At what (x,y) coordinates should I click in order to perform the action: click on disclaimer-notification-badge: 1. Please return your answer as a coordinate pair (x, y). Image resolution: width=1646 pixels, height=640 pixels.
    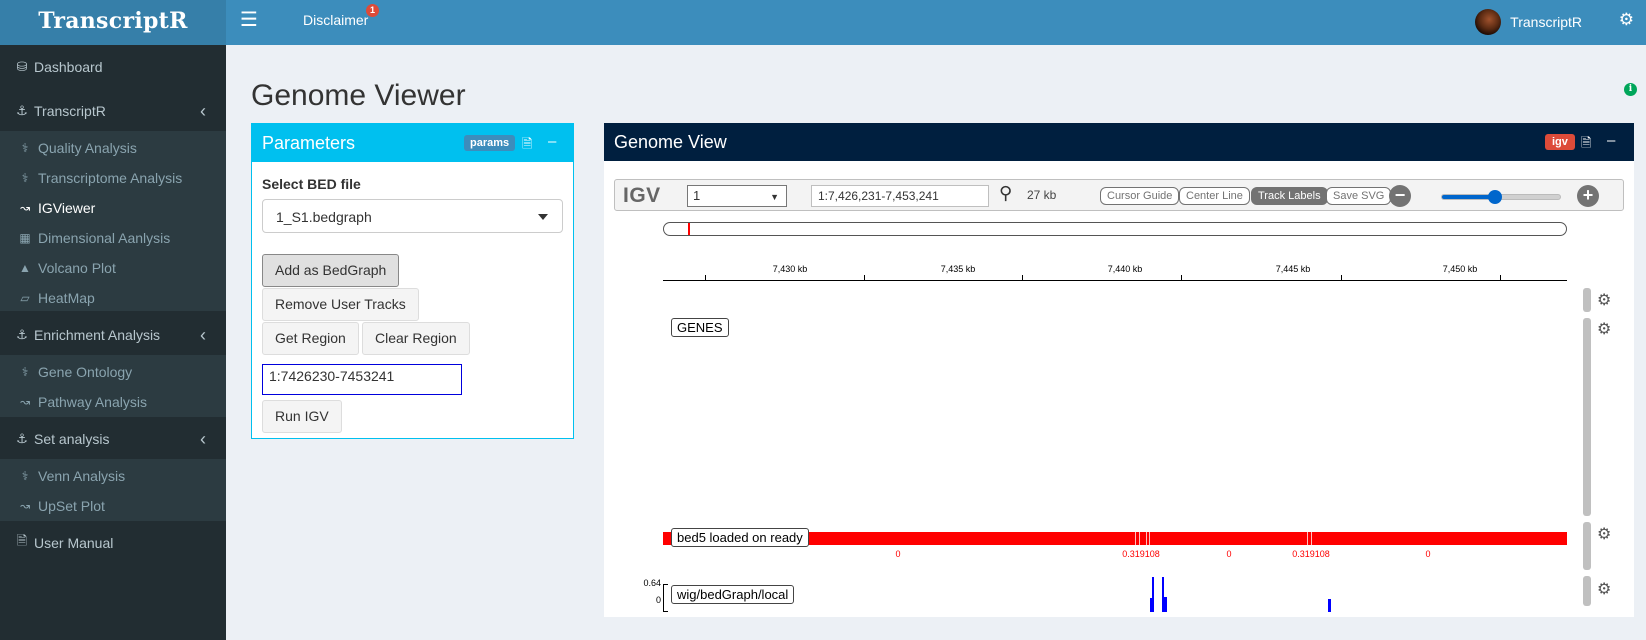
    Looking at the image, I should click on (372, 10).